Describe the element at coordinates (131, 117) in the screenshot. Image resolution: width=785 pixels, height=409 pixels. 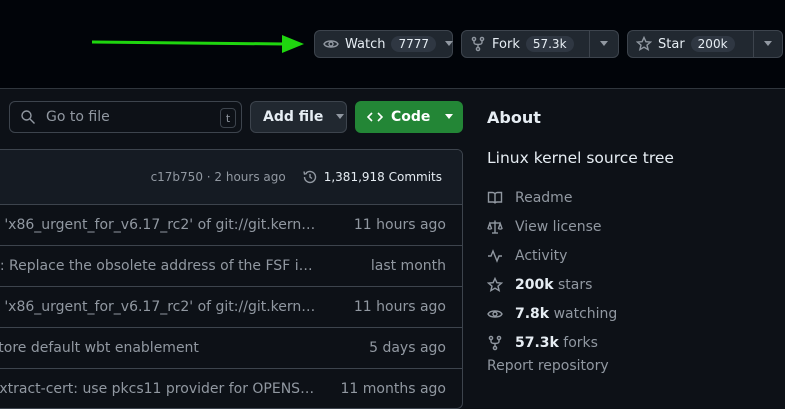
I see `search-input` at that location.